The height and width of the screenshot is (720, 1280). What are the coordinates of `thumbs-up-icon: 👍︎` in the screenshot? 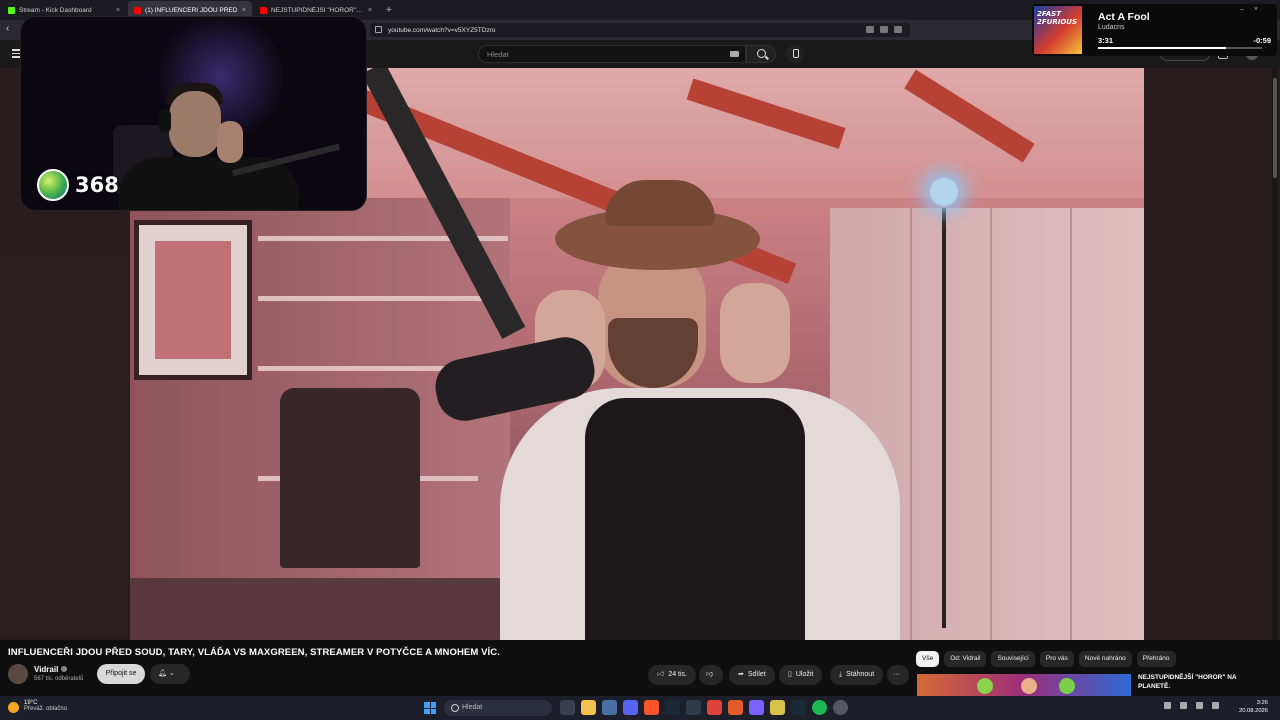 It's located at (661, 674).